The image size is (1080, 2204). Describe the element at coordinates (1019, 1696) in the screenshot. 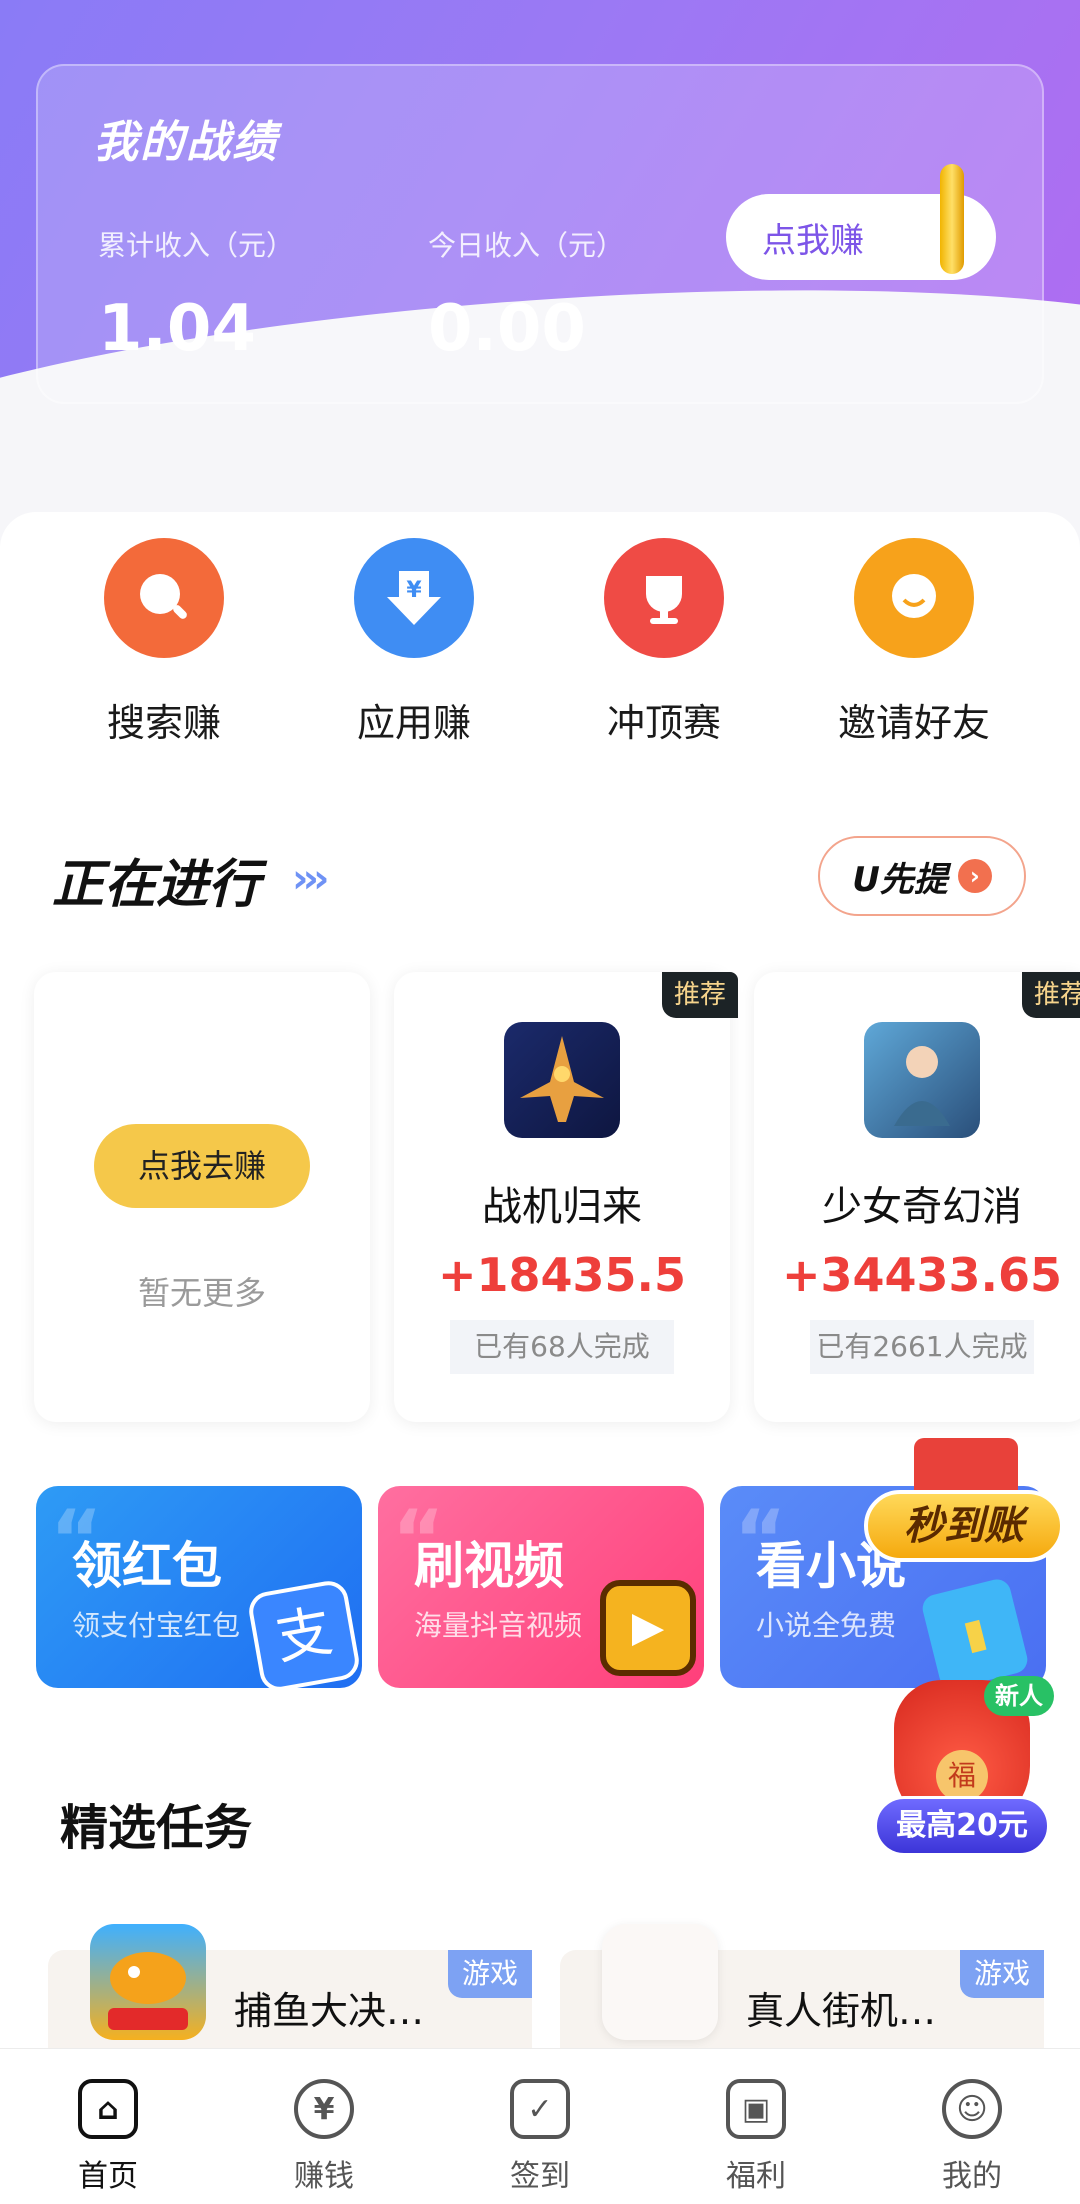

I see `new-user-badge: 新人` at that location.